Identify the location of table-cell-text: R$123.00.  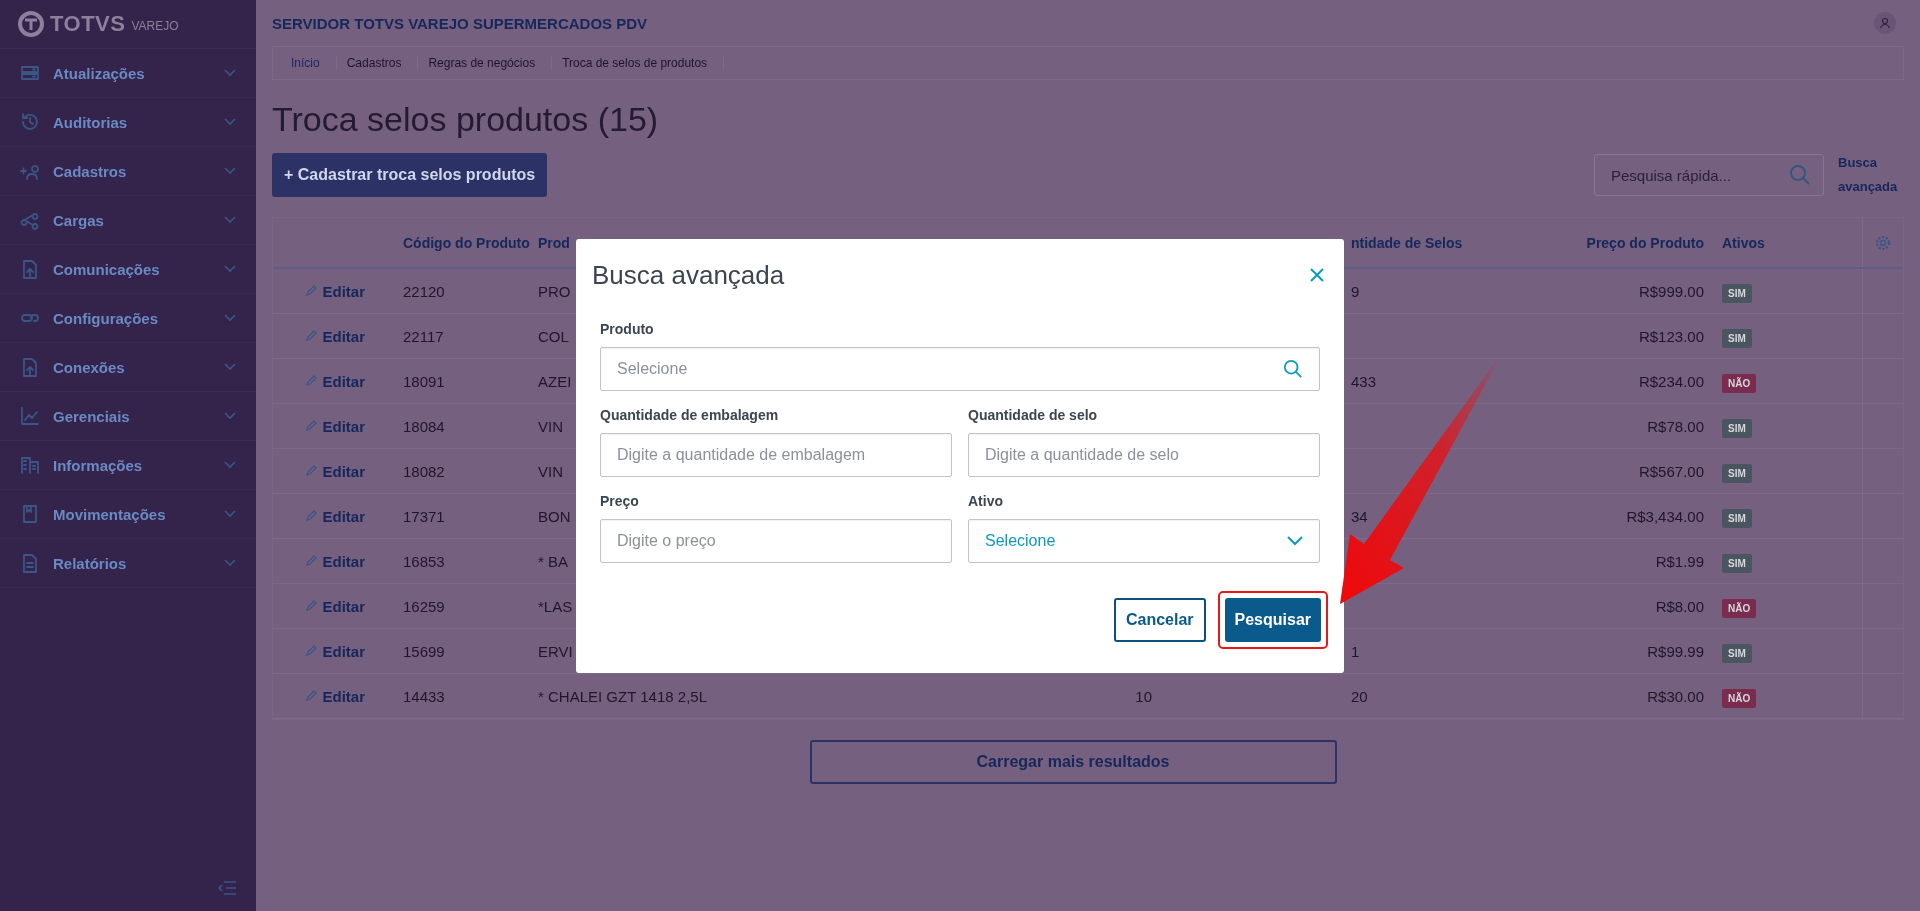
(1671, 336).